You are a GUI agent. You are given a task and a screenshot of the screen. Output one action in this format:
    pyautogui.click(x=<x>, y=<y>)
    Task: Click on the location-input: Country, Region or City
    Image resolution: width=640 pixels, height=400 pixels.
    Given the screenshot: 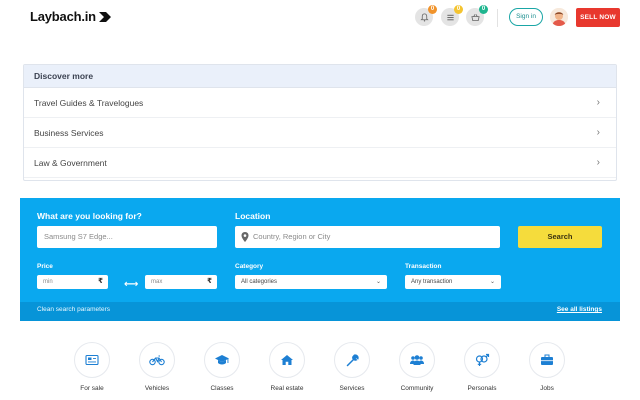 What is the action you would take?
    pyautogui.click(x=367, y=237)
    